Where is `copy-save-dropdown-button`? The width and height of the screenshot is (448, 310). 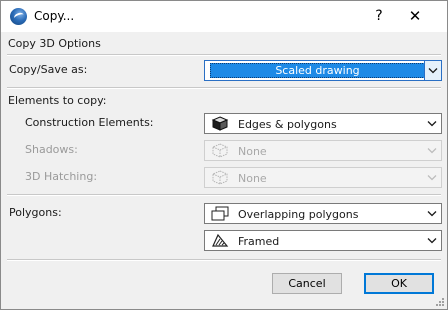
copy-save-dropdown-button is located at coordinates (432, 70).